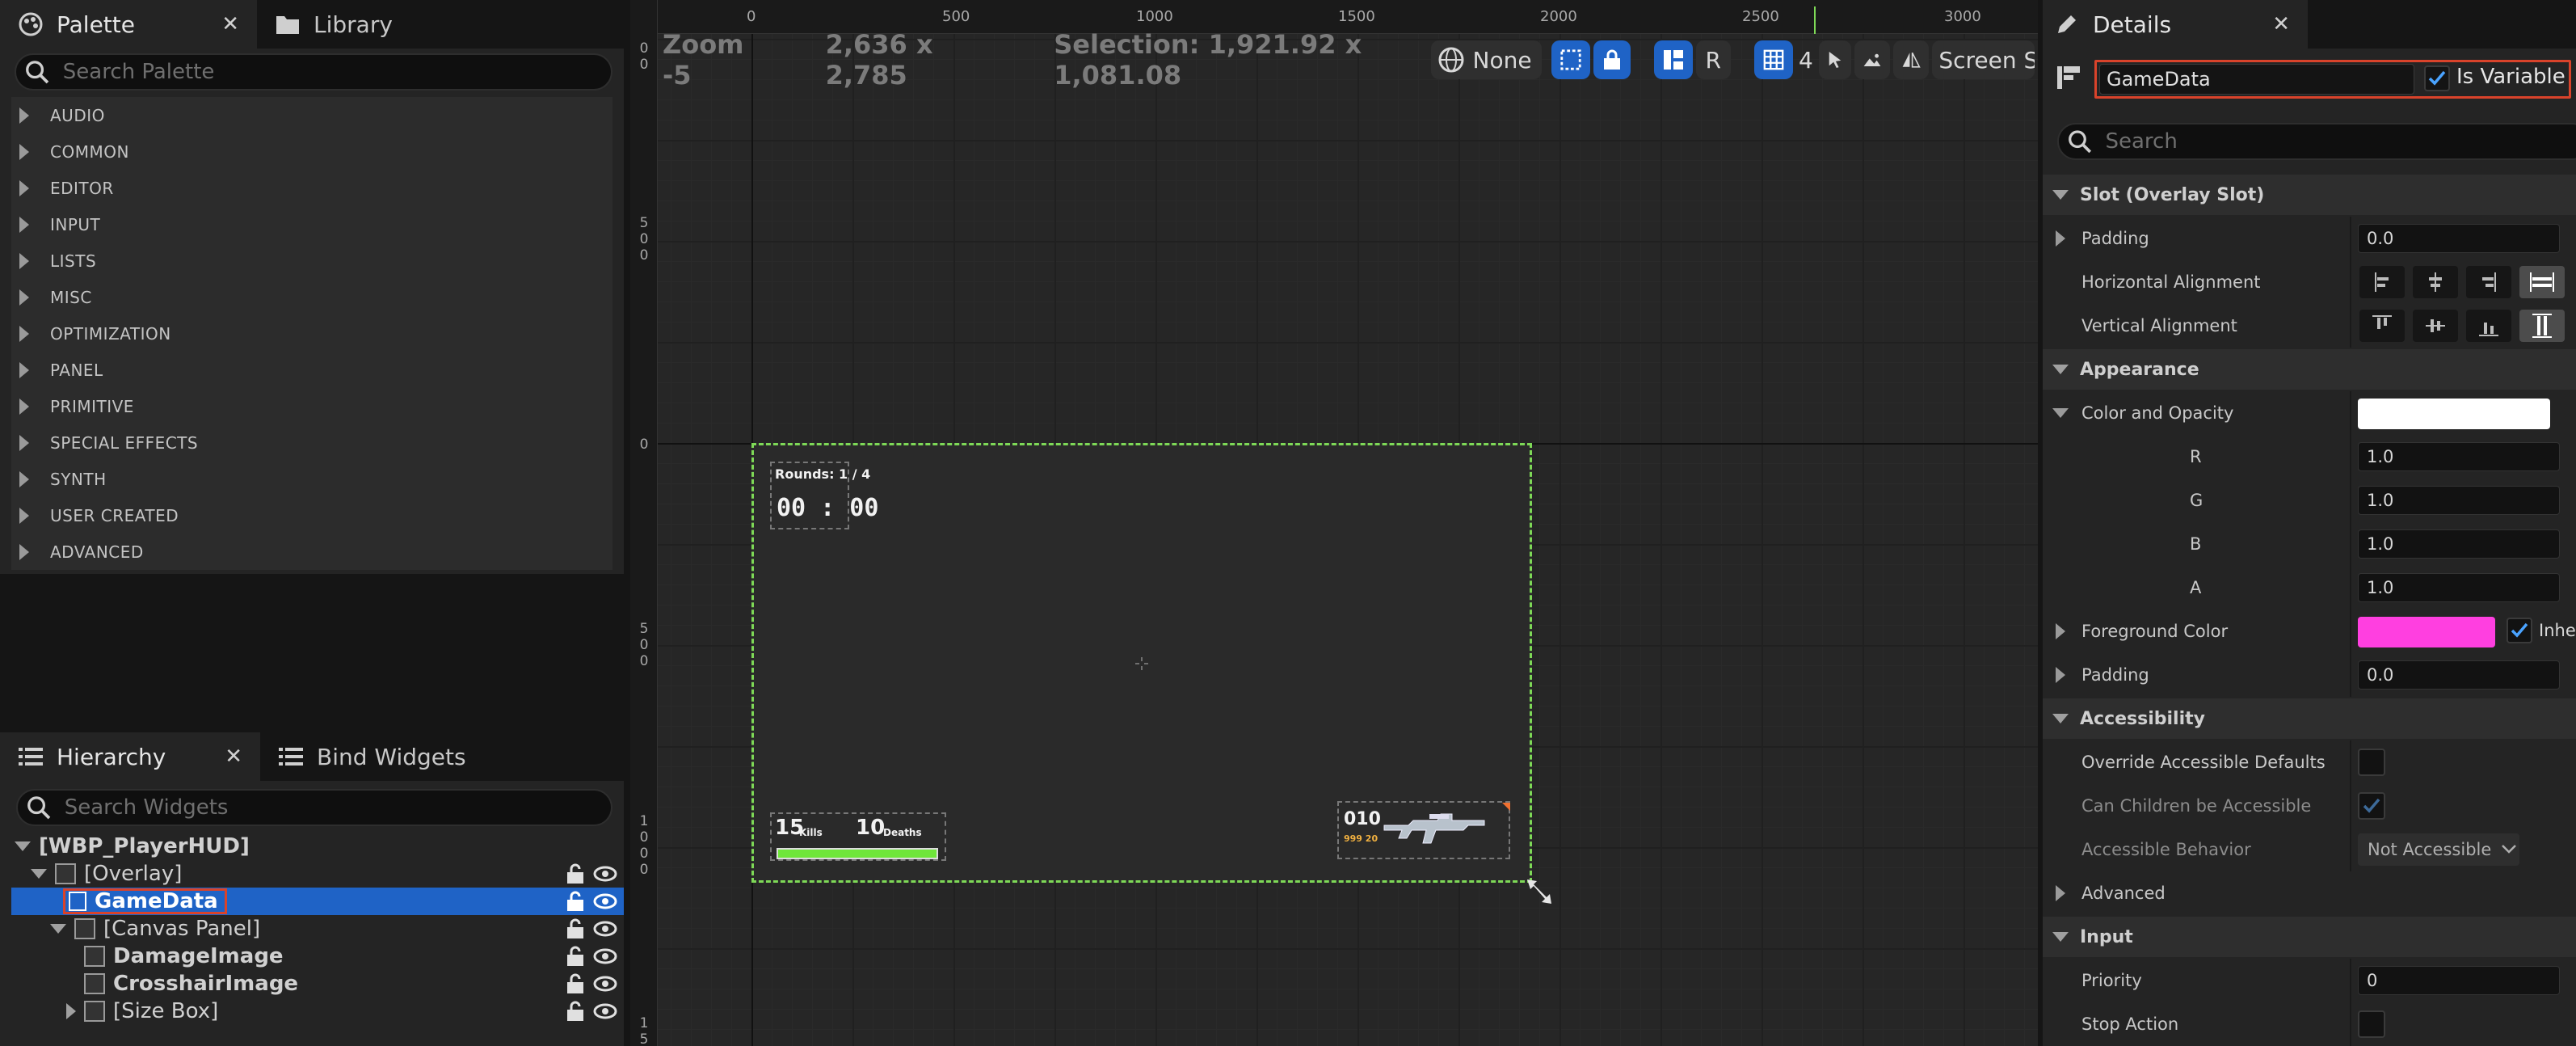 The width and height of the screenshot is (2576, 1046). I want to click on stop-action-checkbox, so click(2371, 1024).